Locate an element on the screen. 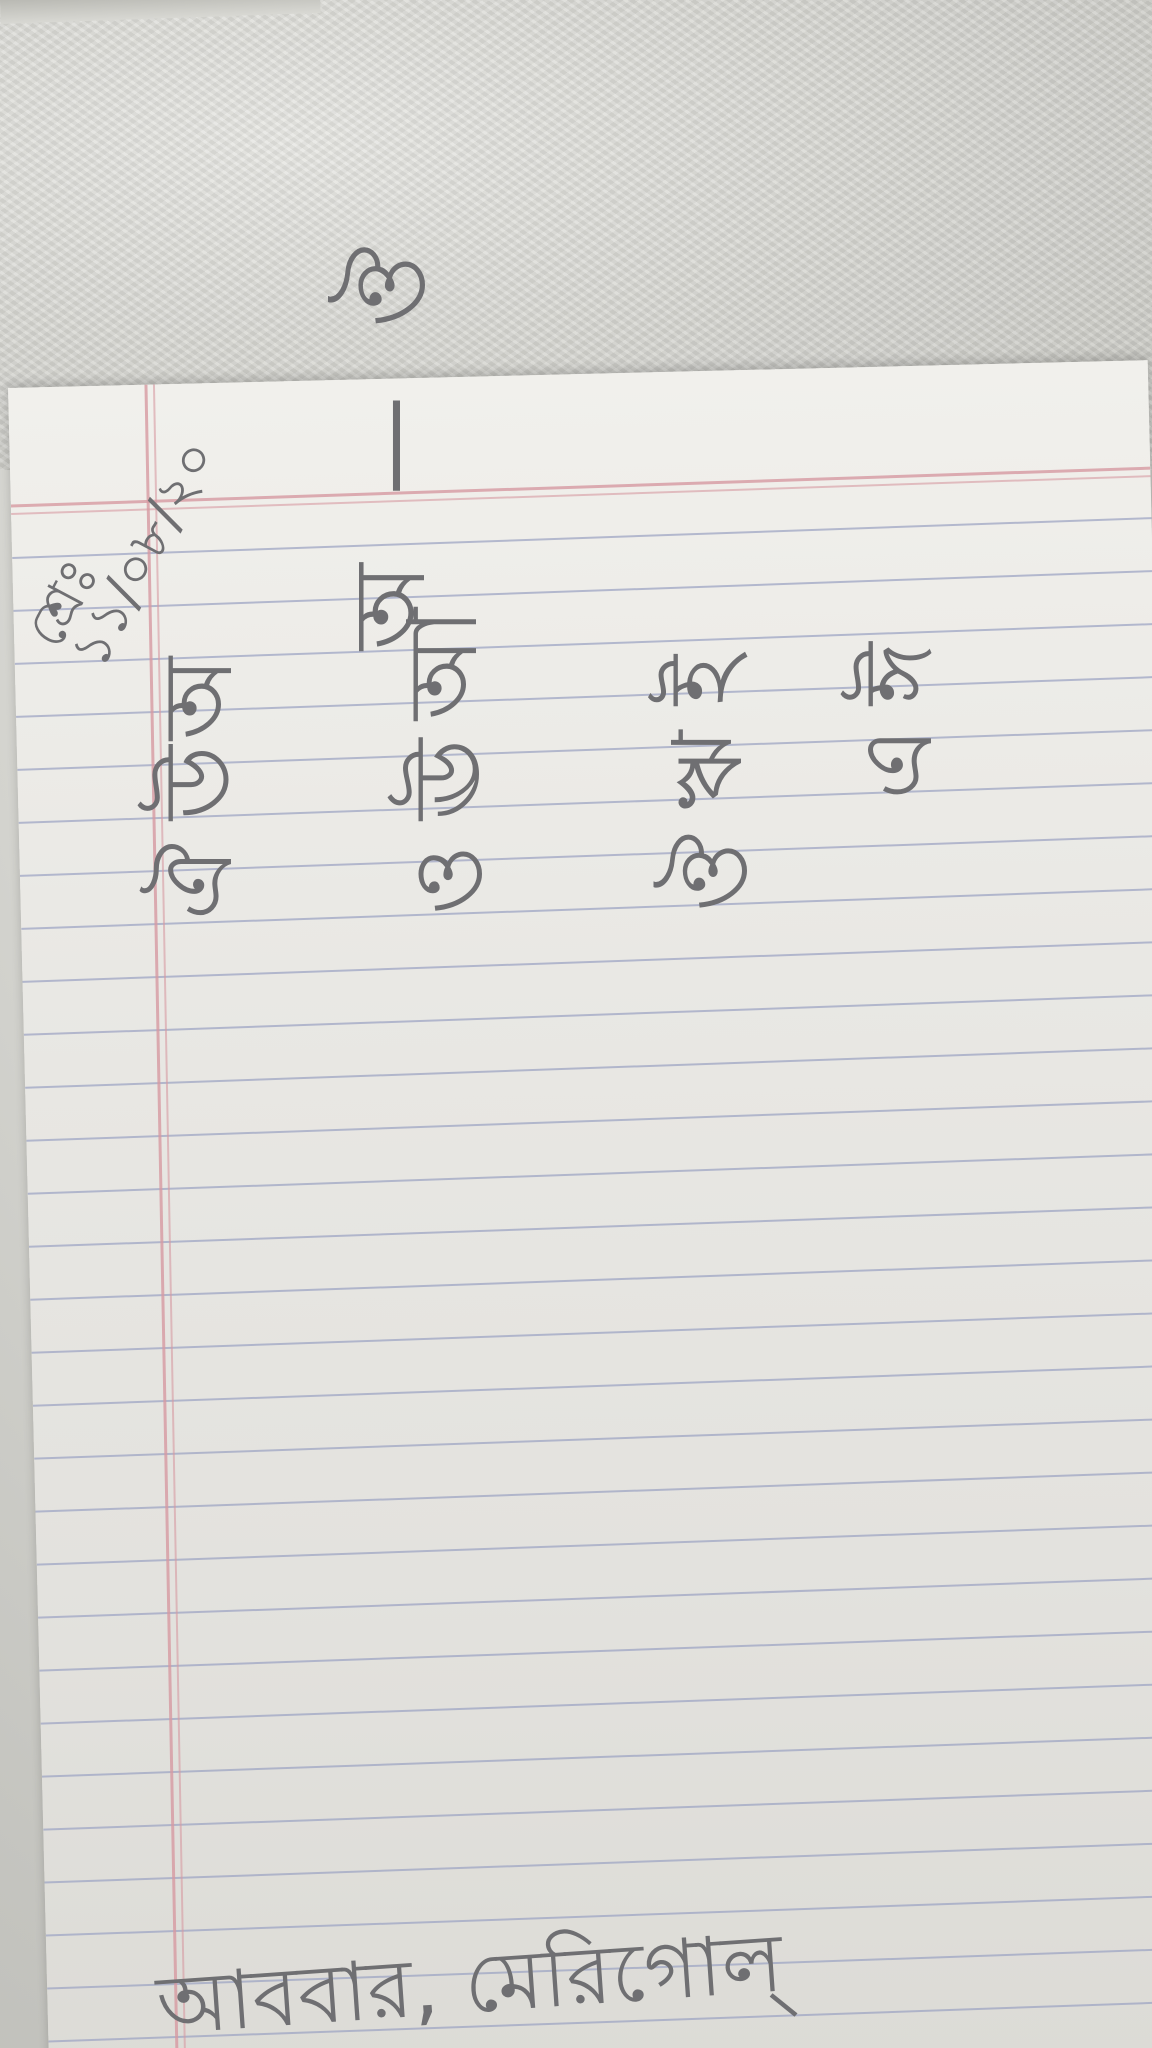  vowel-letter: ঈ is located at coordinates (898, 673).